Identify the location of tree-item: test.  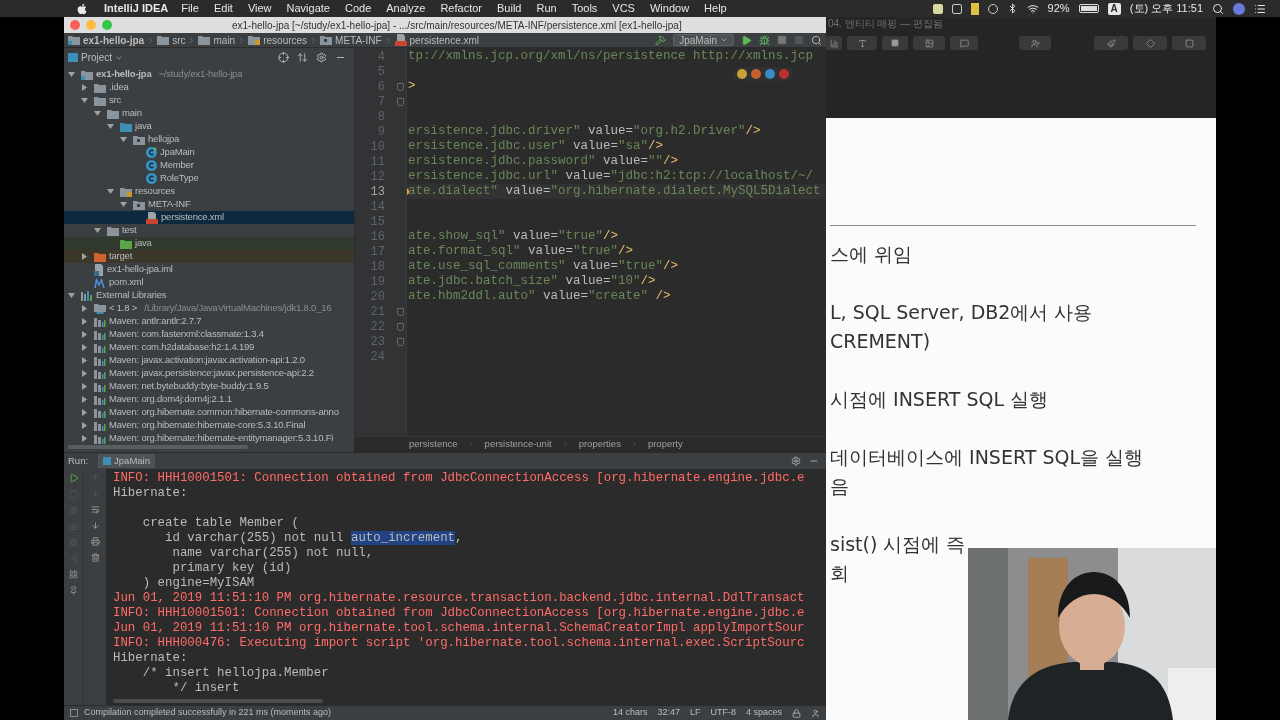
(209, 230).